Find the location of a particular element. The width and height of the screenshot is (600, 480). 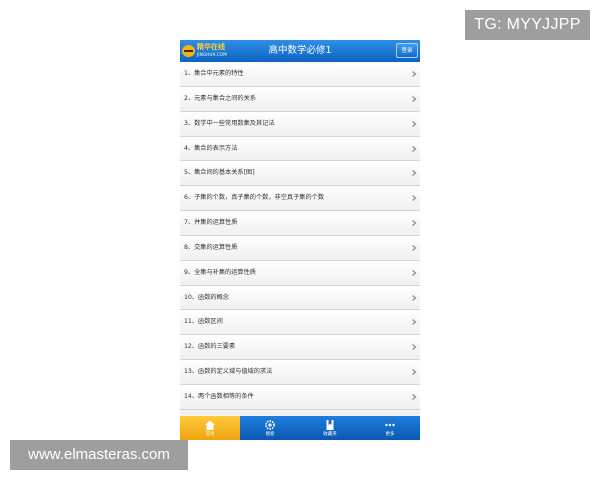

watermark-bottom: www.elmasteras.com is located at coordinates (99, 455).